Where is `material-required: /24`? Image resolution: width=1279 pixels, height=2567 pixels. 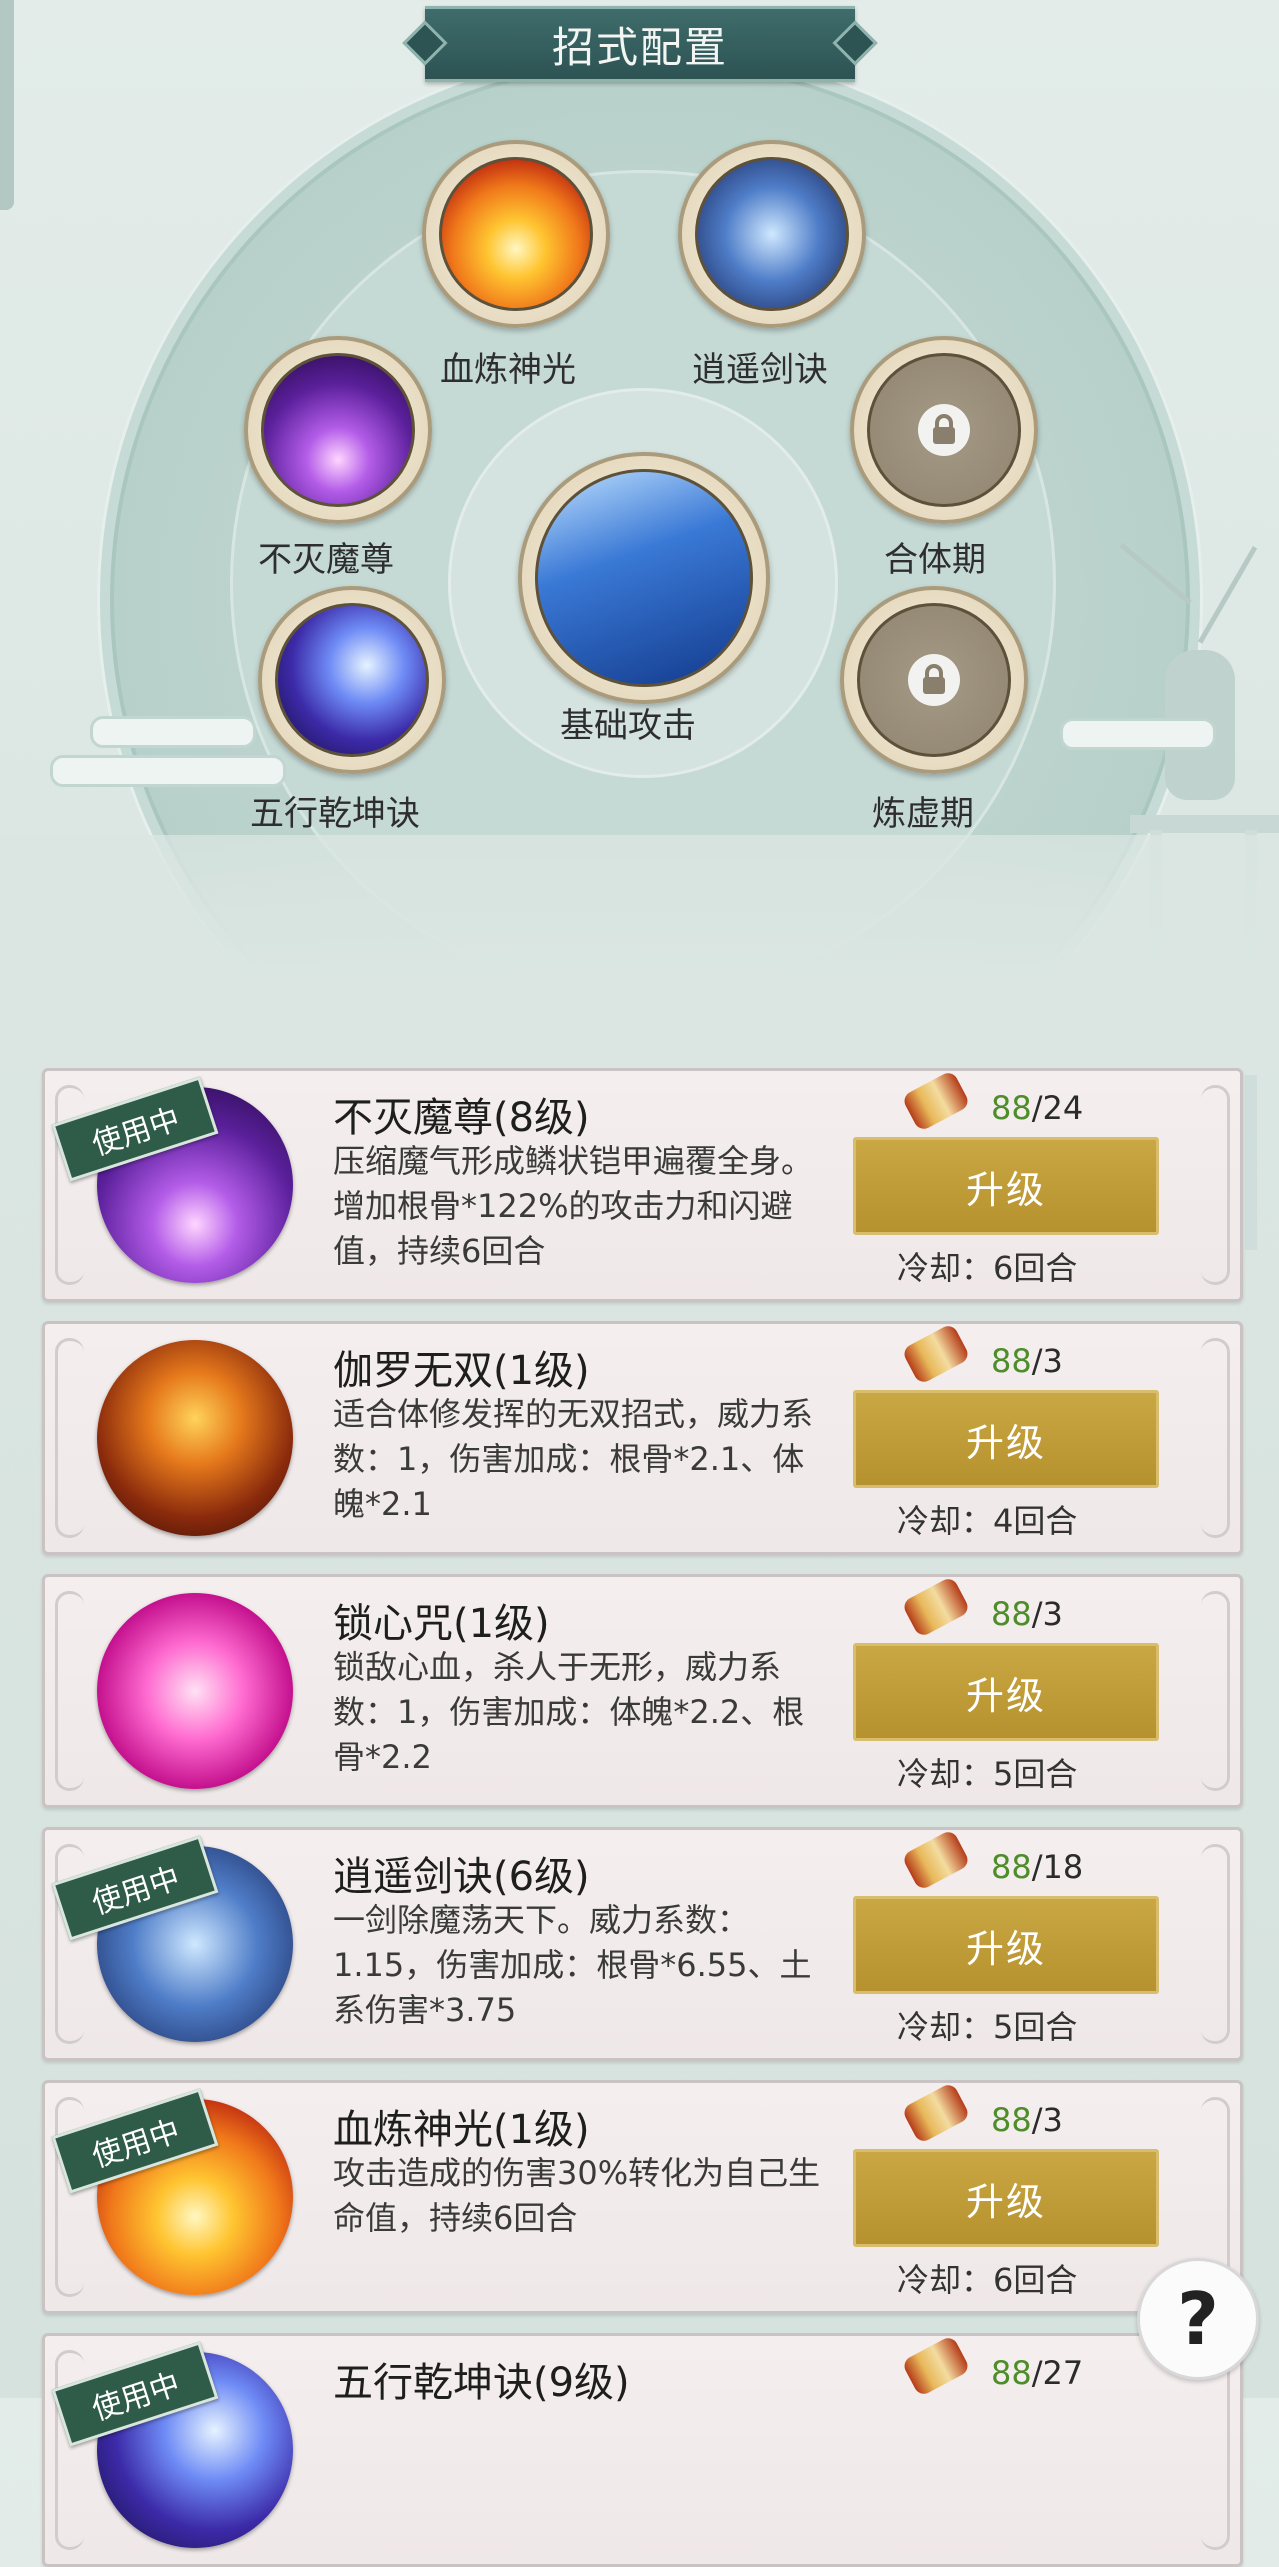
material-required: /24 is located at coordinates (1057, 1108).